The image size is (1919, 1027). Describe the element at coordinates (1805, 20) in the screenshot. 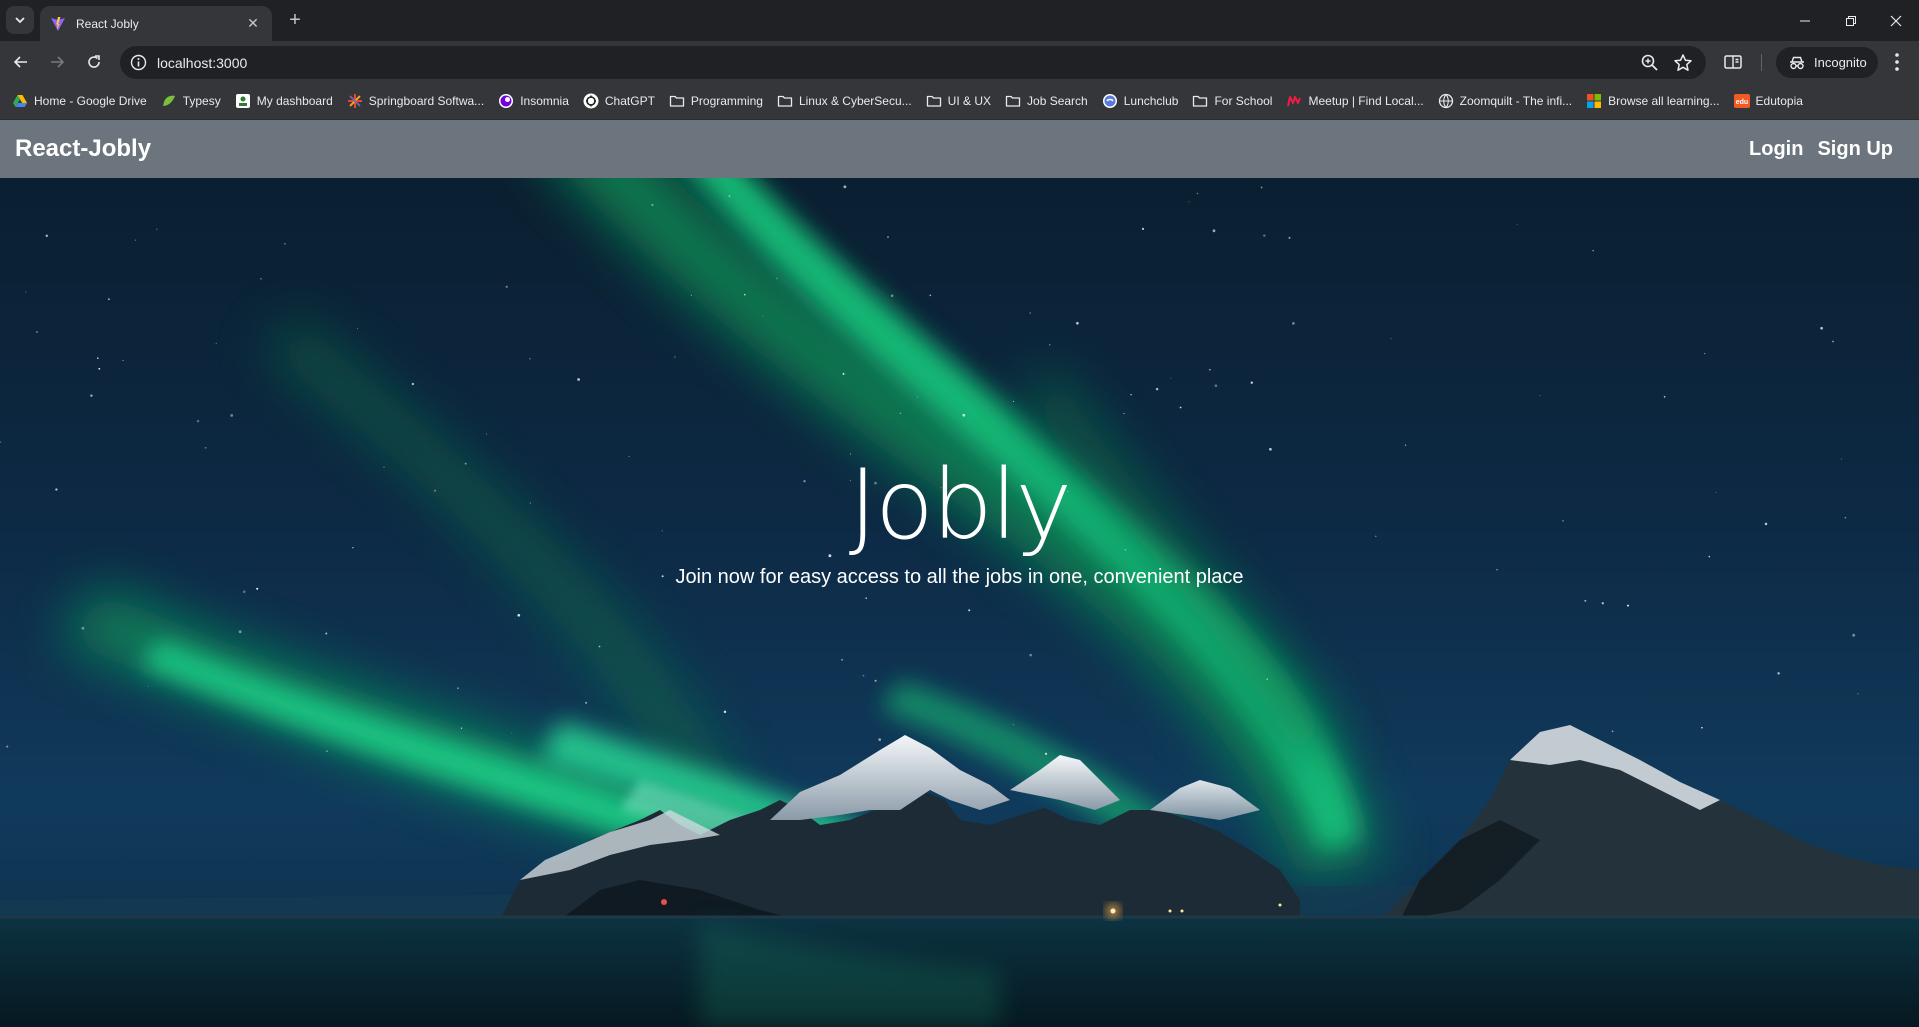

I see `minimize-button` at that location.